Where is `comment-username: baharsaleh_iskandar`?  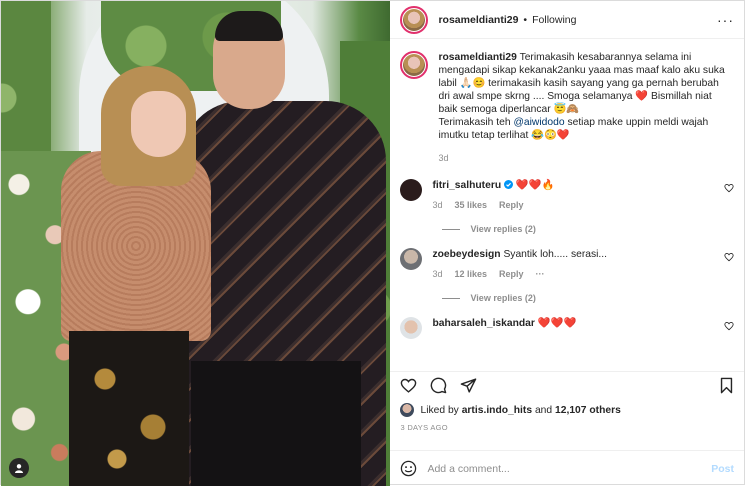
comment-username: baharsaleh_iskandar is located at coordinates (483, 323).